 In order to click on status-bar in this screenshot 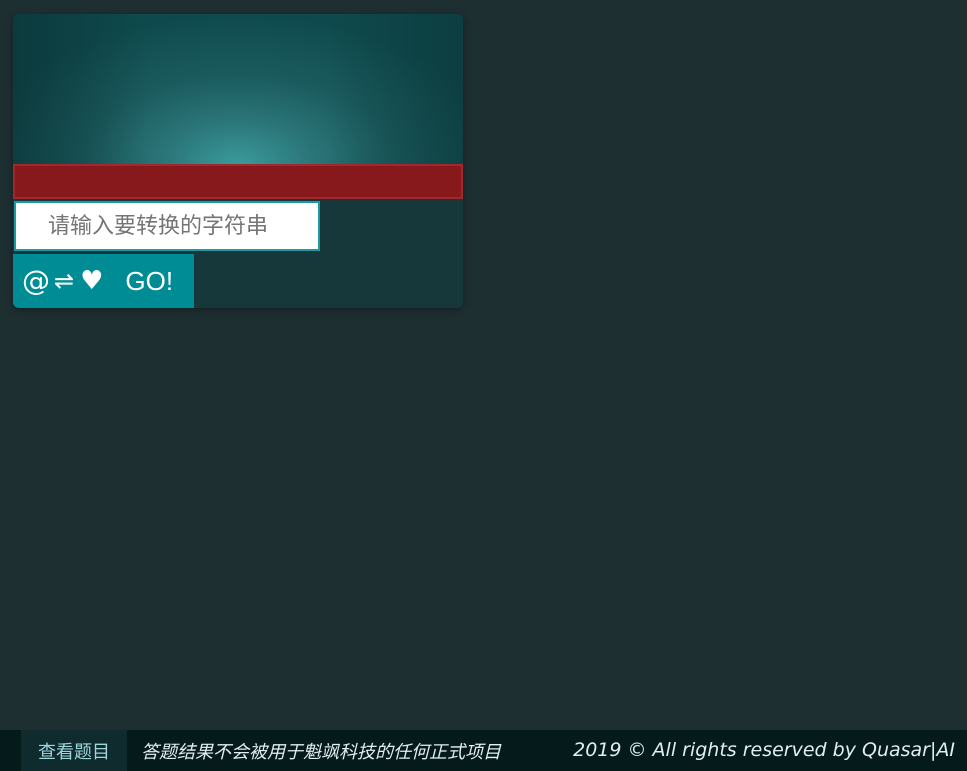, I will do `click(238, 181)`.